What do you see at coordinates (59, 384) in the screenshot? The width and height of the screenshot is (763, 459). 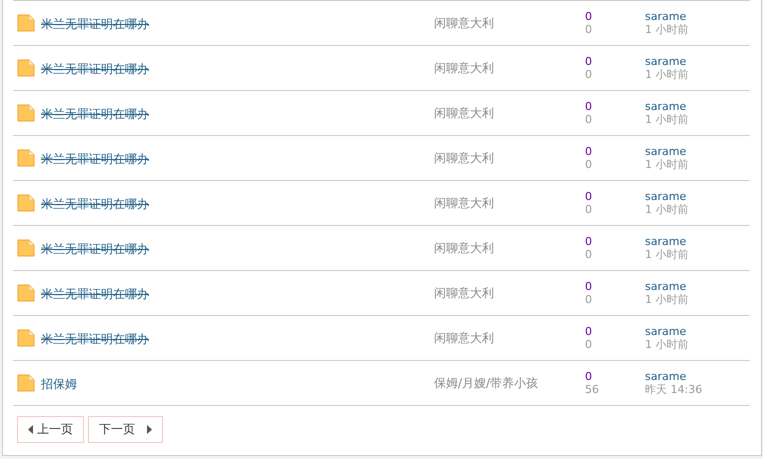 I see `thread-title: 招保姆` at bounding box center [59, 384].